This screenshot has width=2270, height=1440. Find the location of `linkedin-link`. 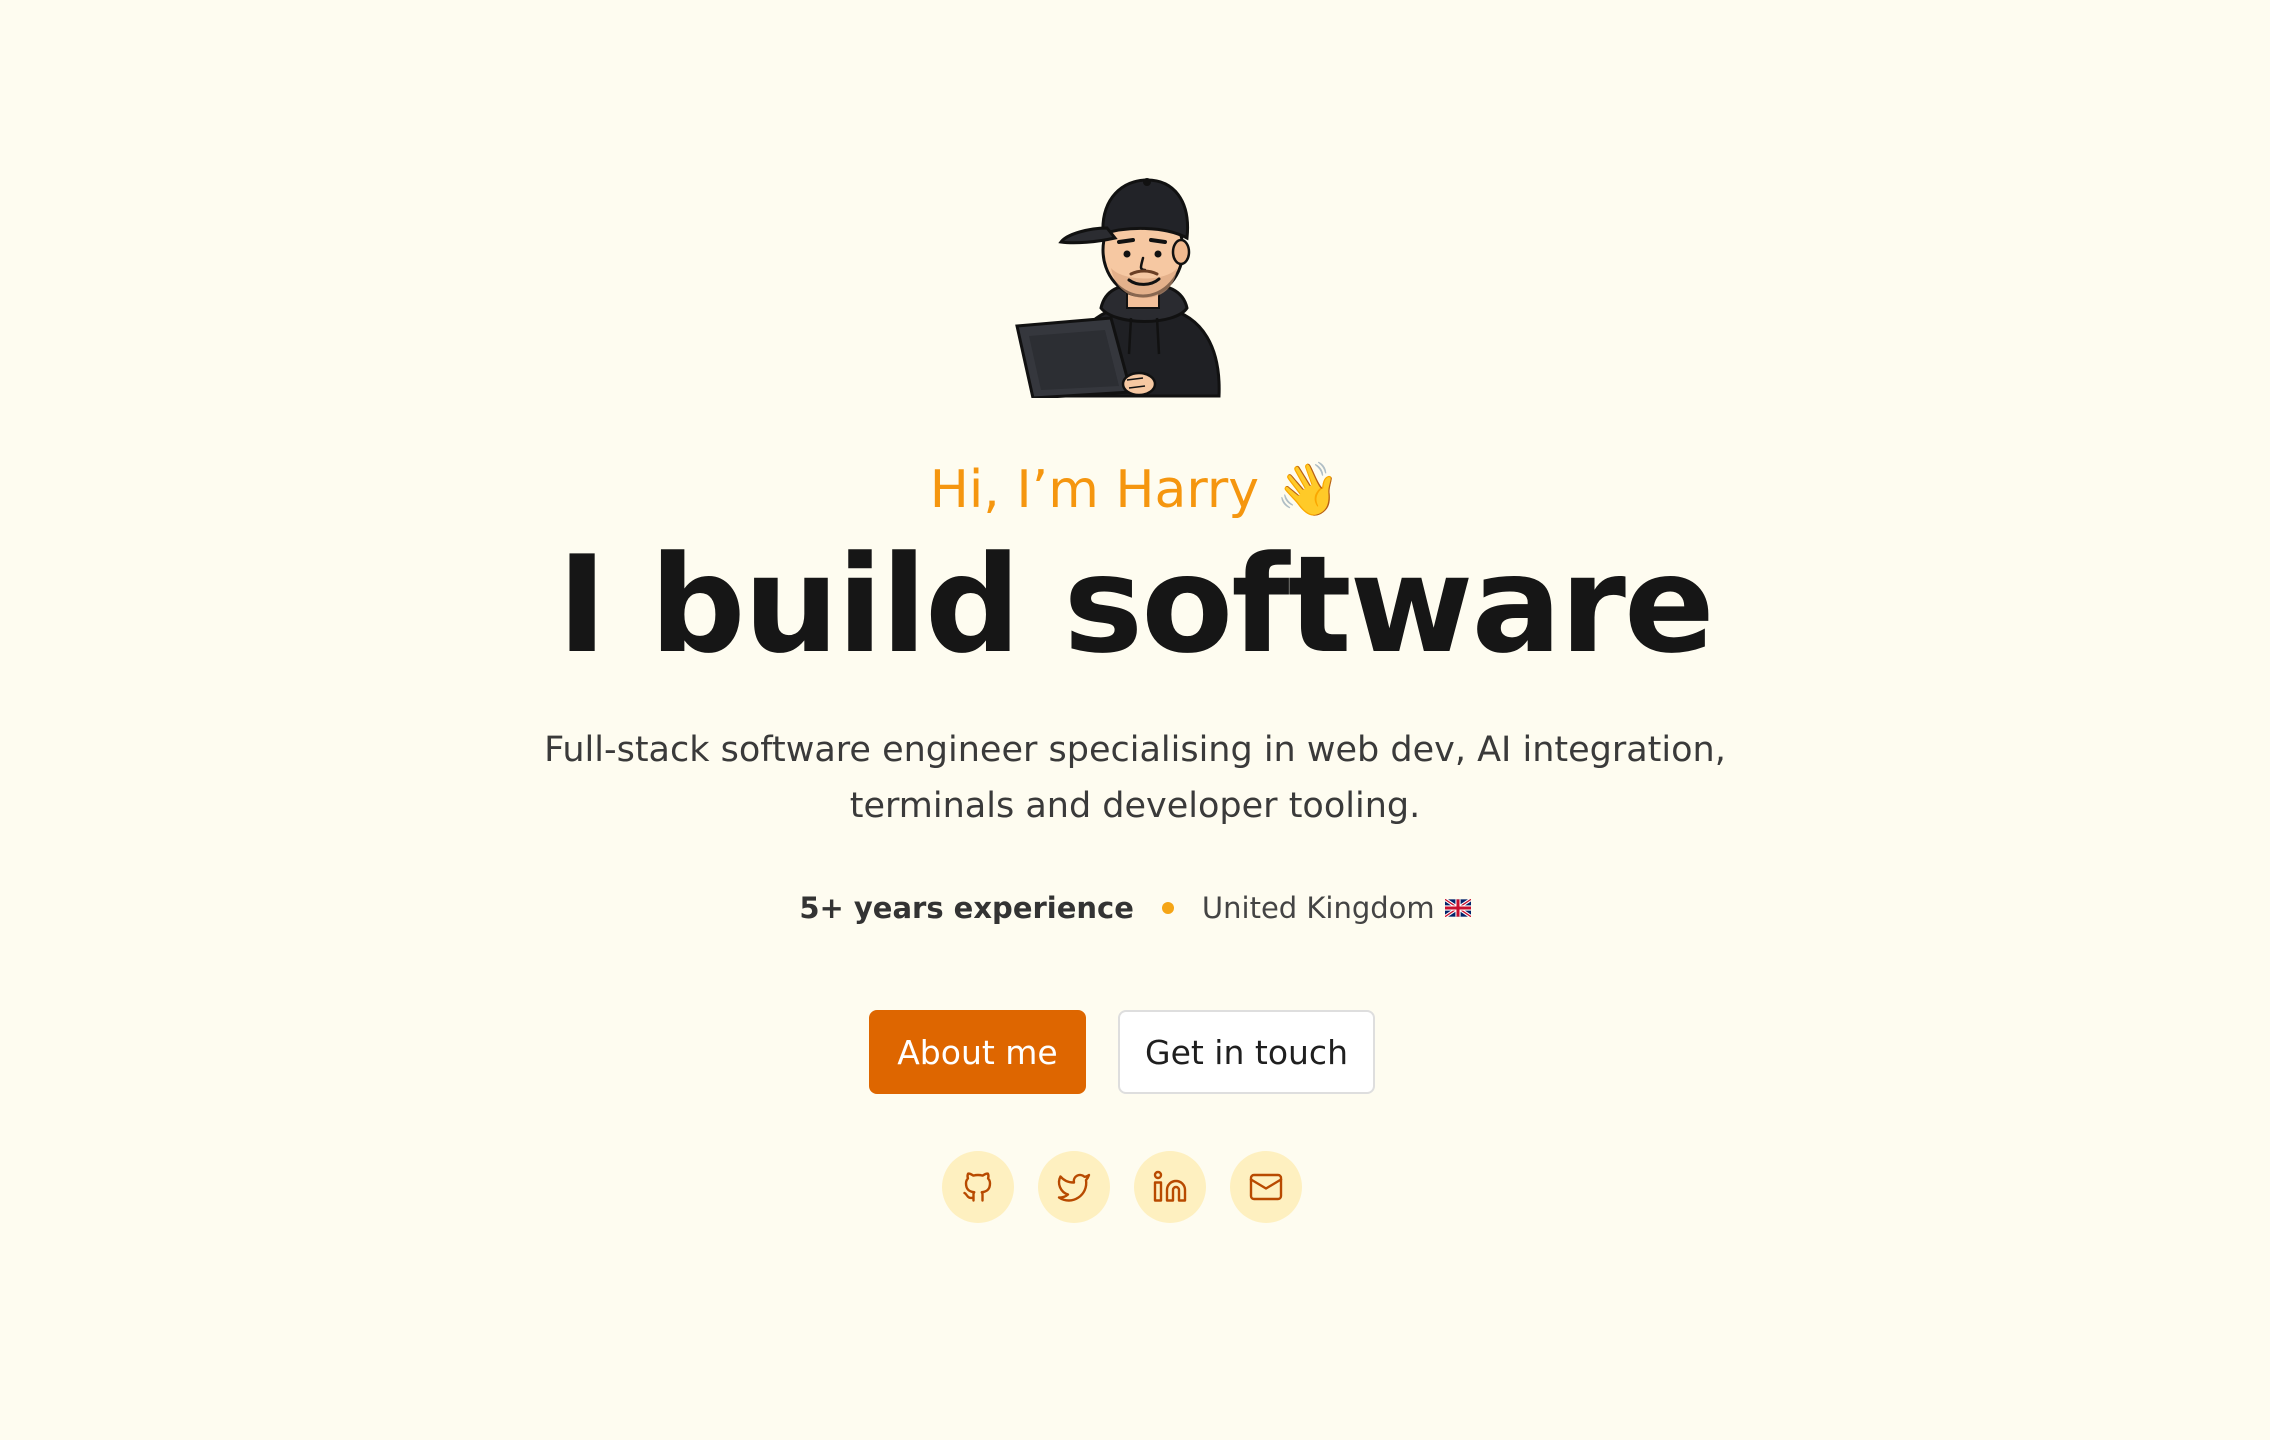

linkedin-link is located at coordinates (1170, 1187).